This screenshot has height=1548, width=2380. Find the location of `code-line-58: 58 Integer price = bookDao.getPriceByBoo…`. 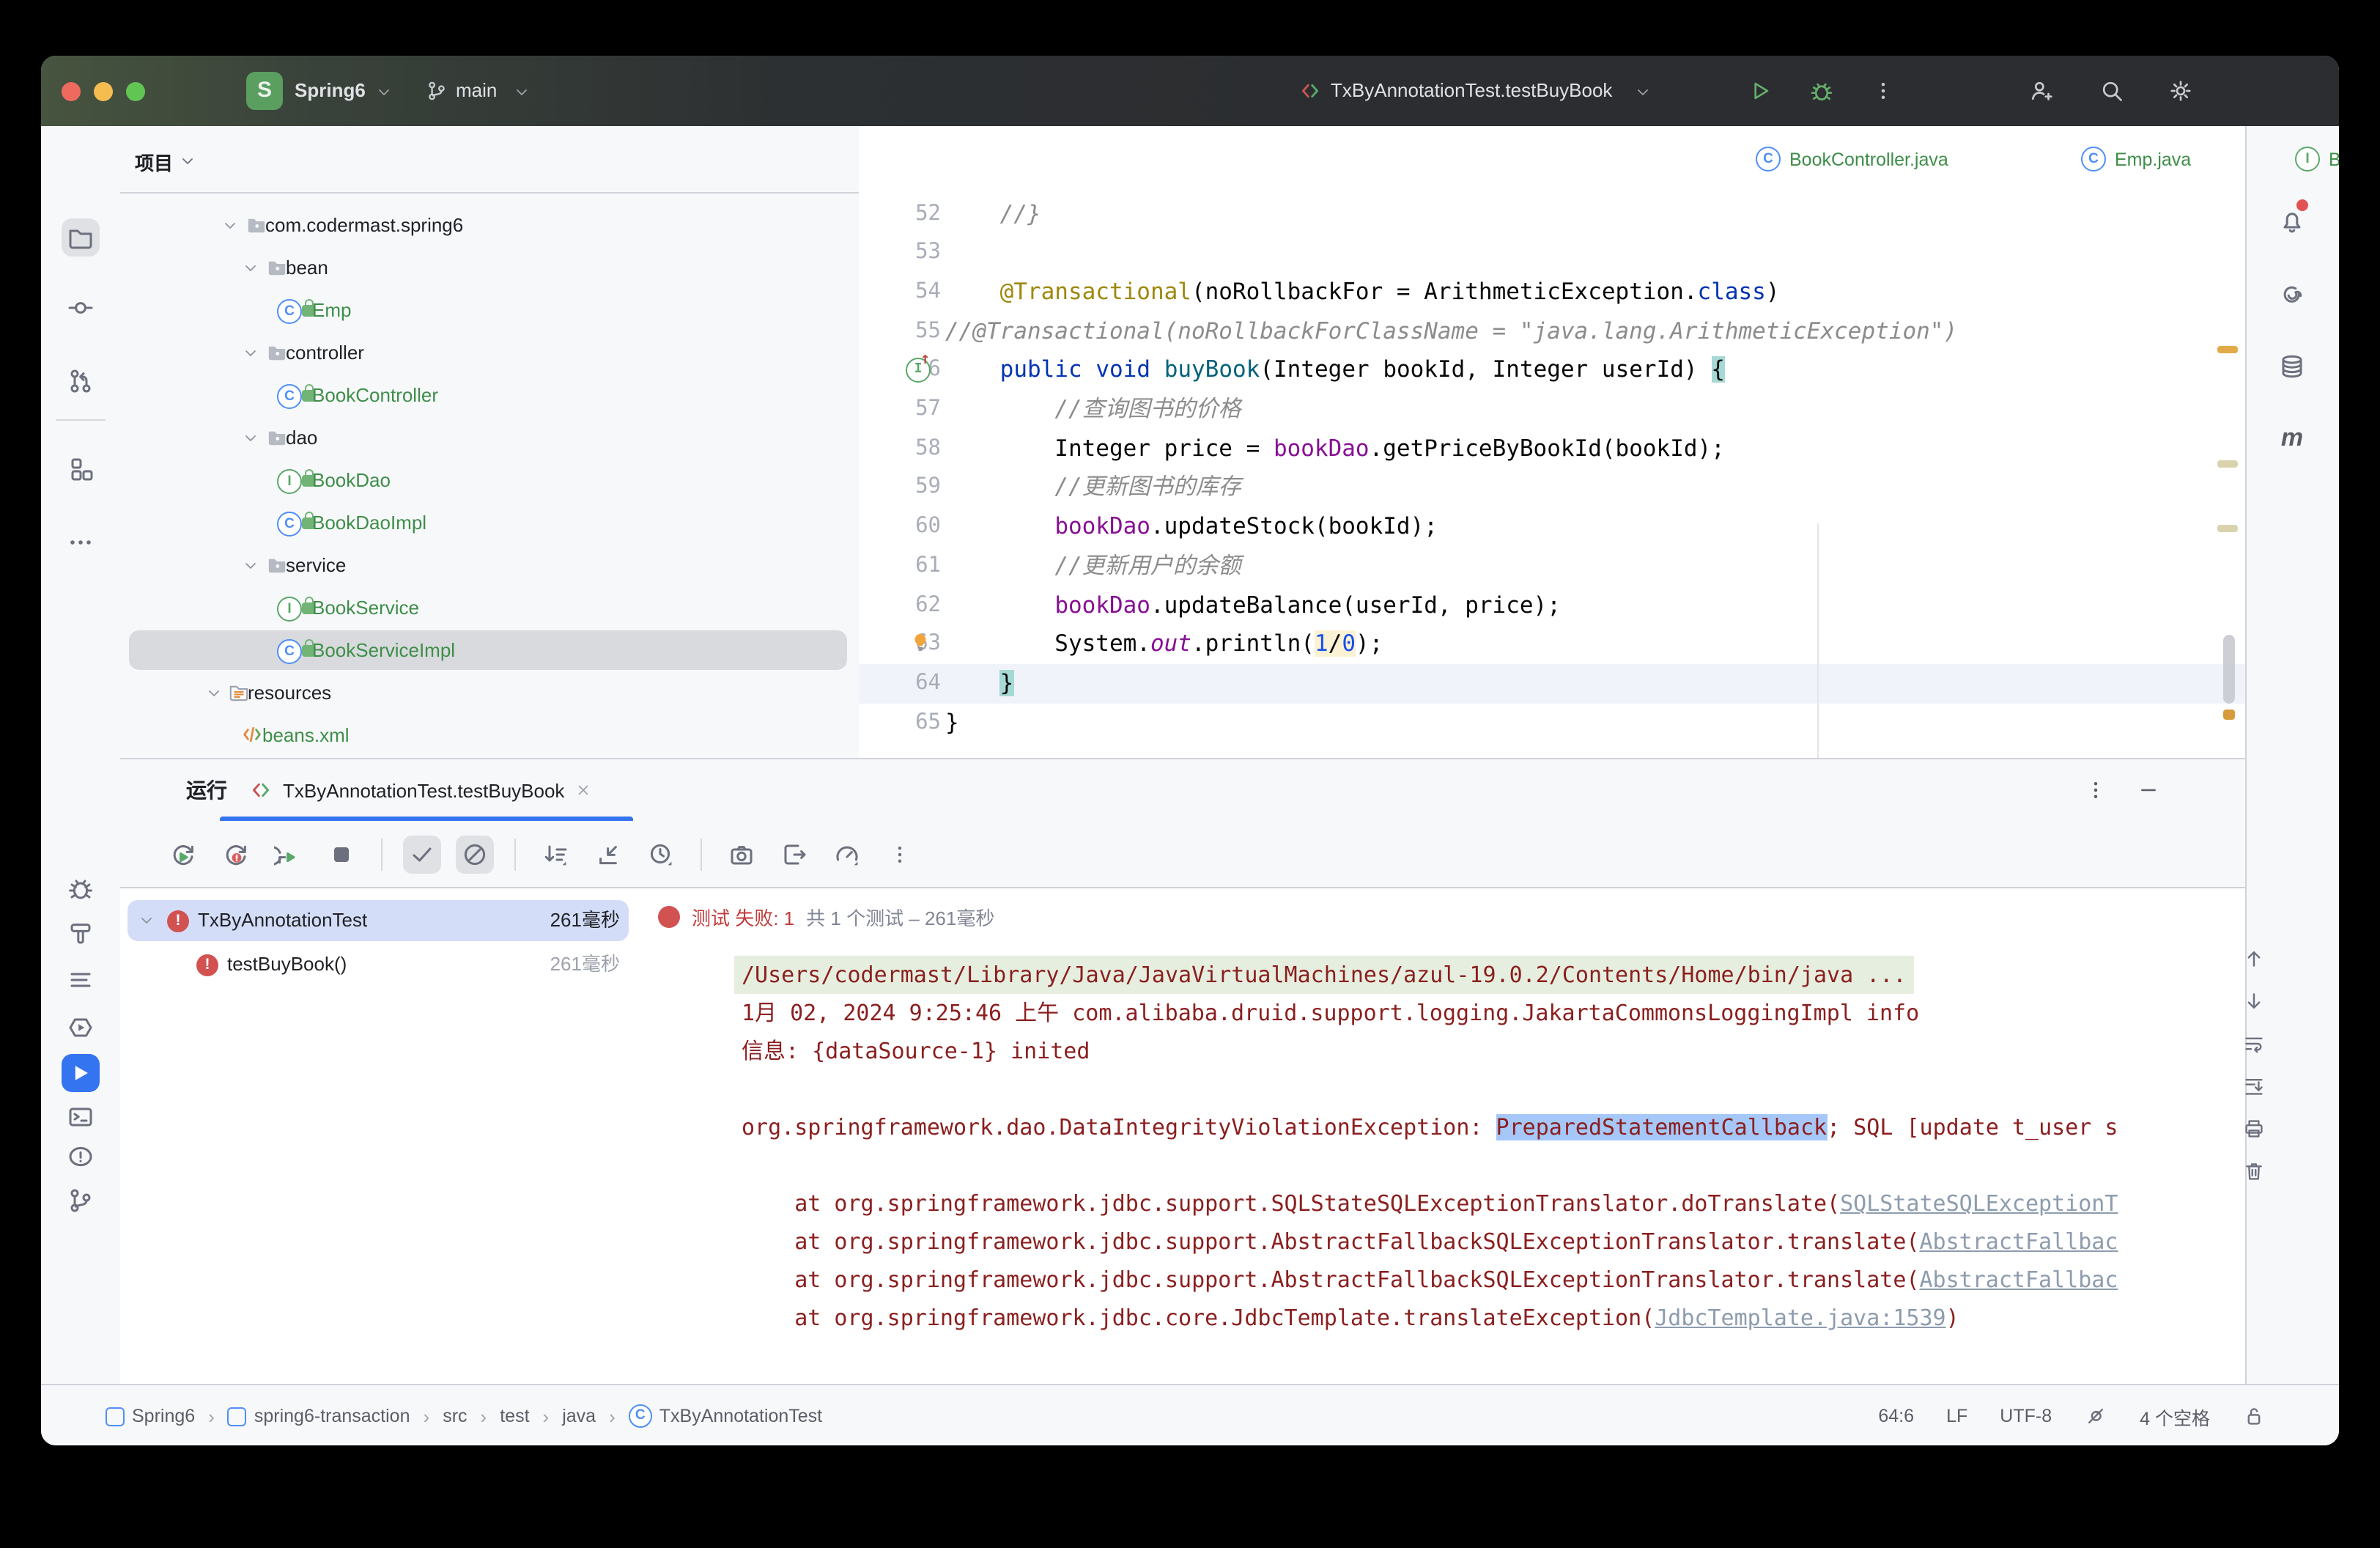

code-line-58: 58 Integer price = bookDao.getPriceByBoo… is located at coordinates (1552, 448).